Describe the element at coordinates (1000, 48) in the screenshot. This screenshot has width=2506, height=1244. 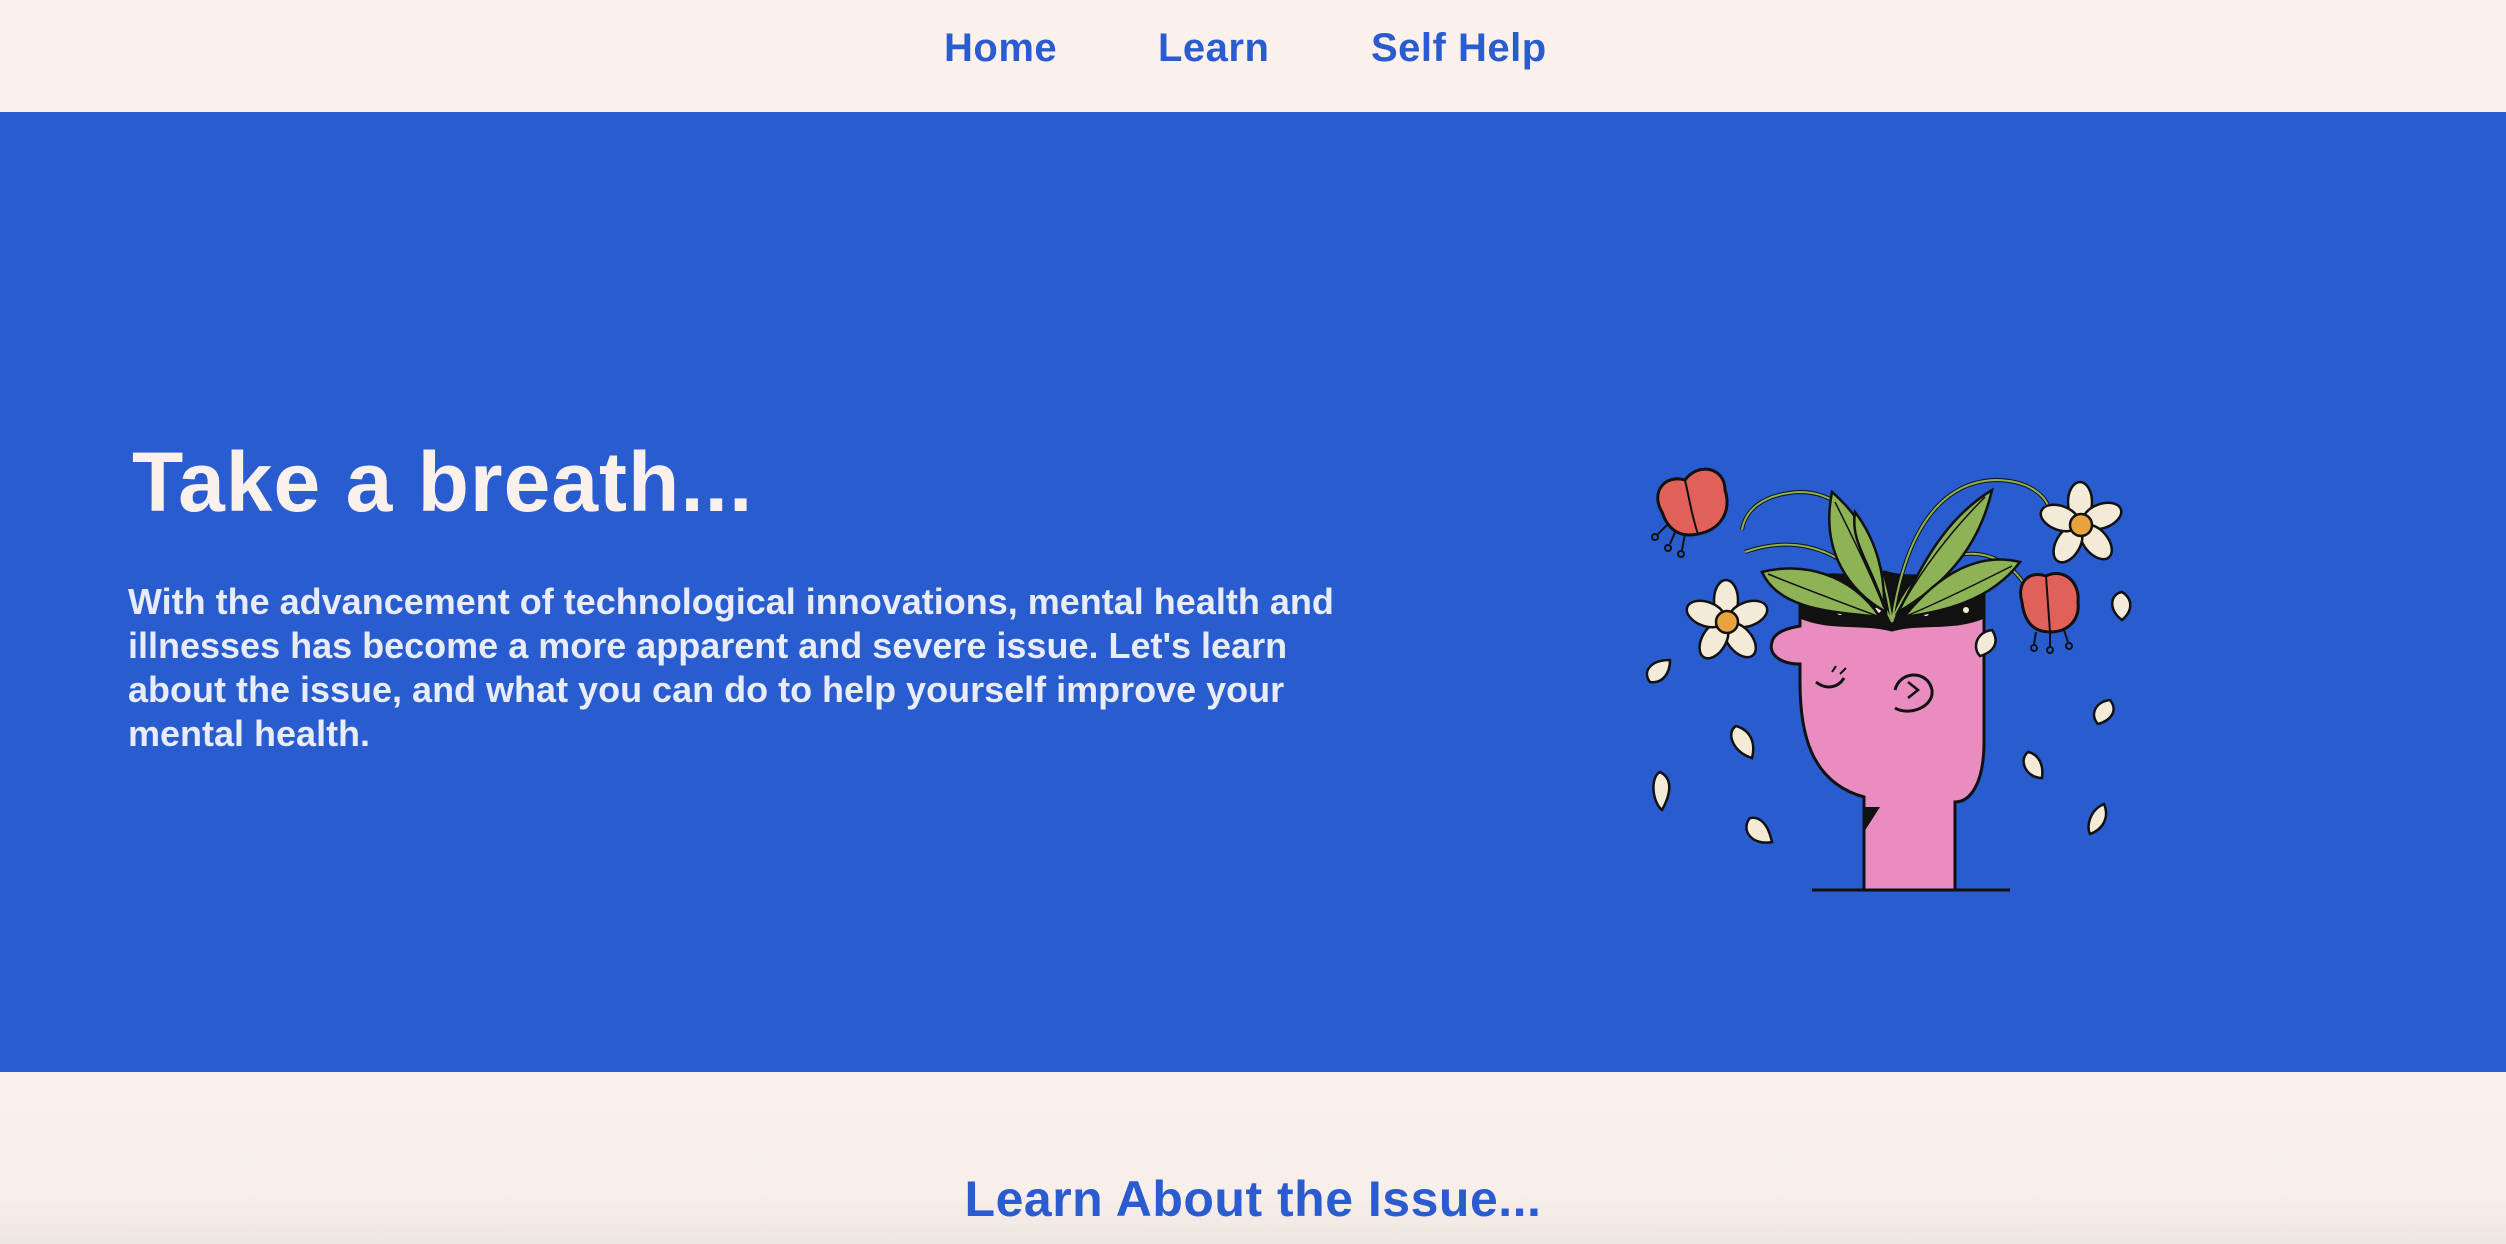
I see `nav-home-link: Home` at that location.